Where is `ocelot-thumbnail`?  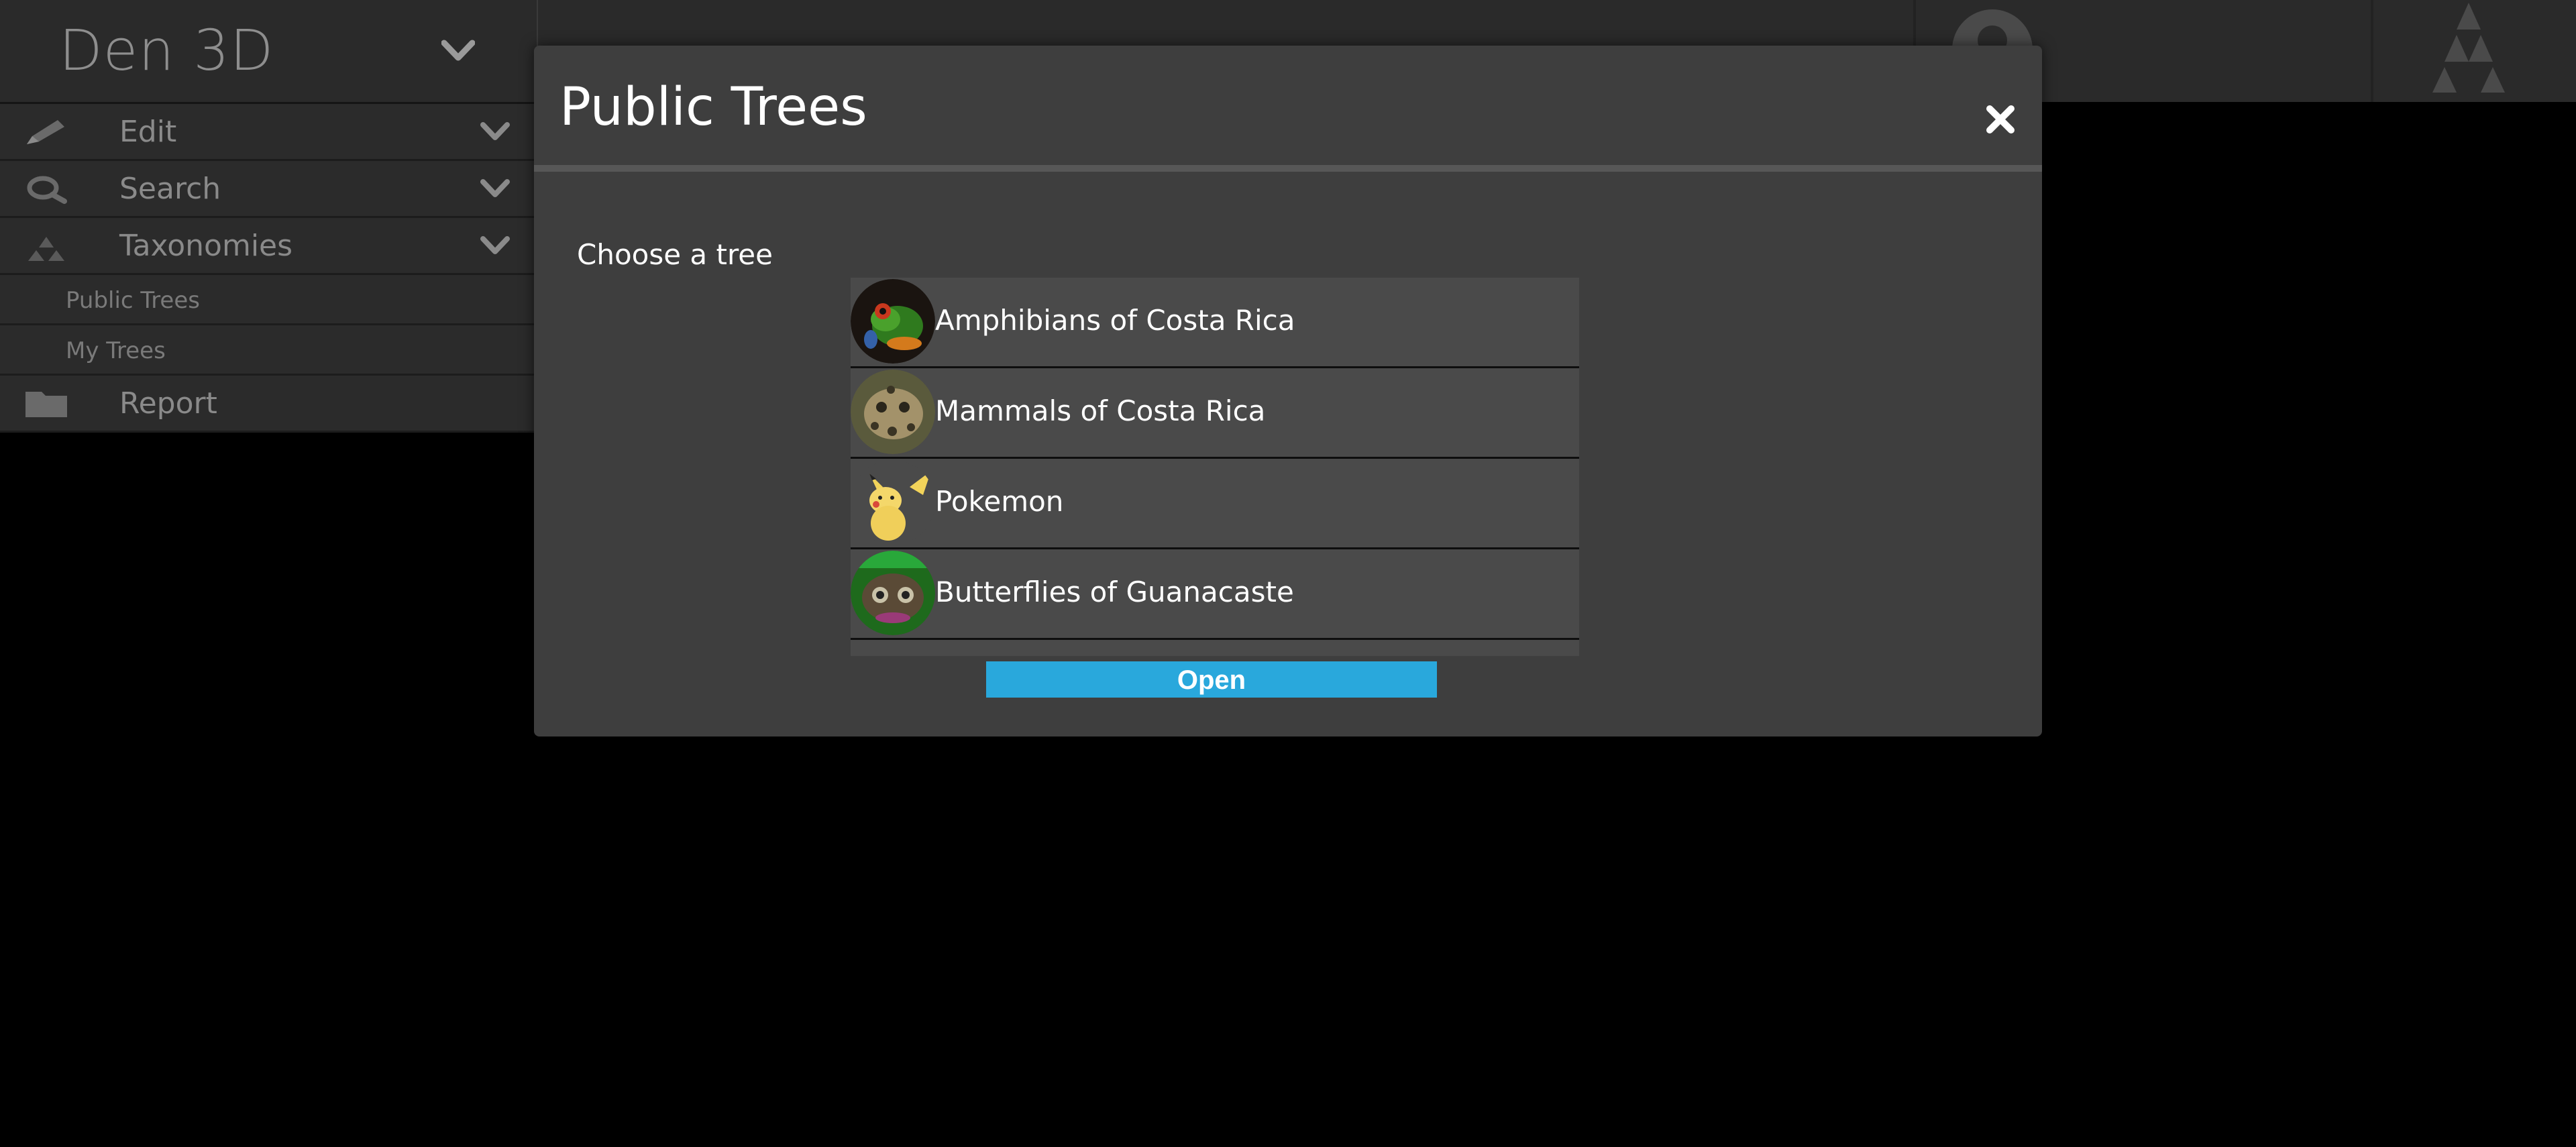 ocelot-thumbnail is located at coordinates (893, 412).